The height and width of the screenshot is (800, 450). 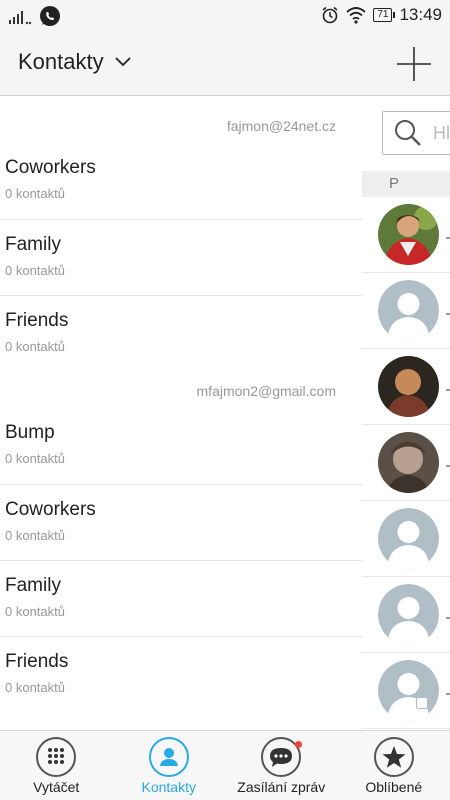 I want to click on contacts-dropdown: Kontakty, so click(x=75, y=62).